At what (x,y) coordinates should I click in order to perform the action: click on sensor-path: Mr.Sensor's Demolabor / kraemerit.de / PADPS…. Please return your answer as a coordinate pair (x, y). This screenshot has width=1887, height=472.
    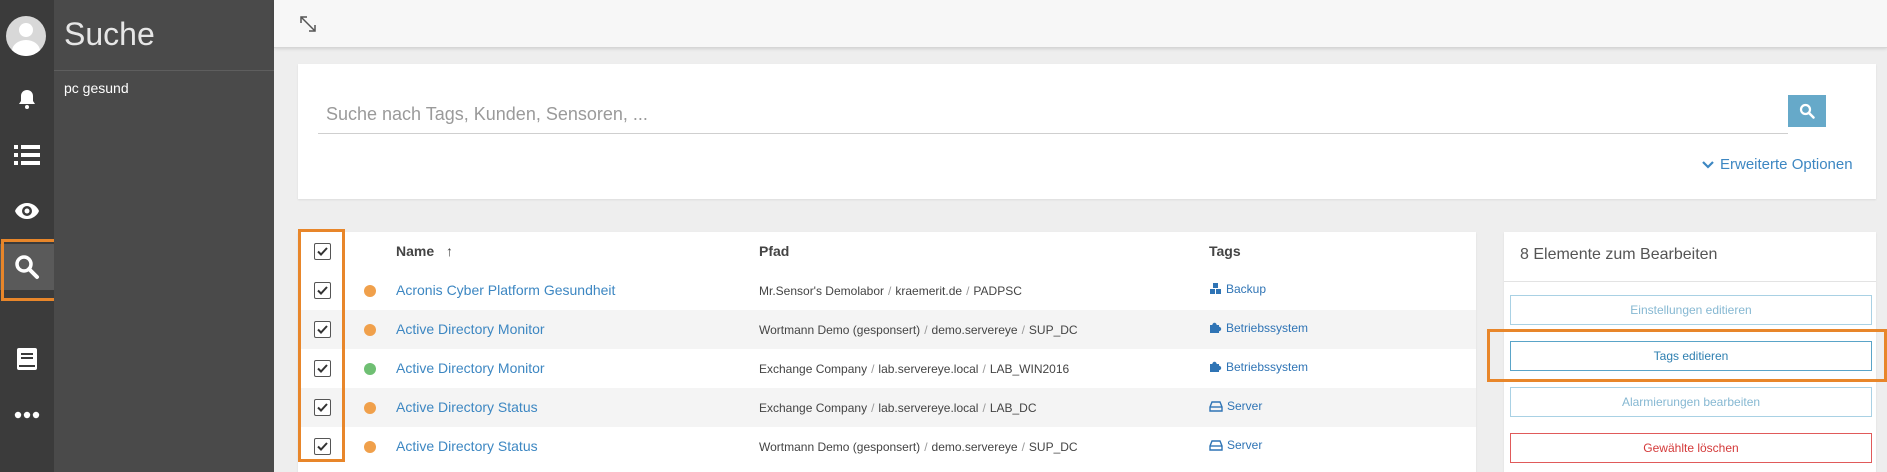
    Looking at the image, I should click on (890, 291).